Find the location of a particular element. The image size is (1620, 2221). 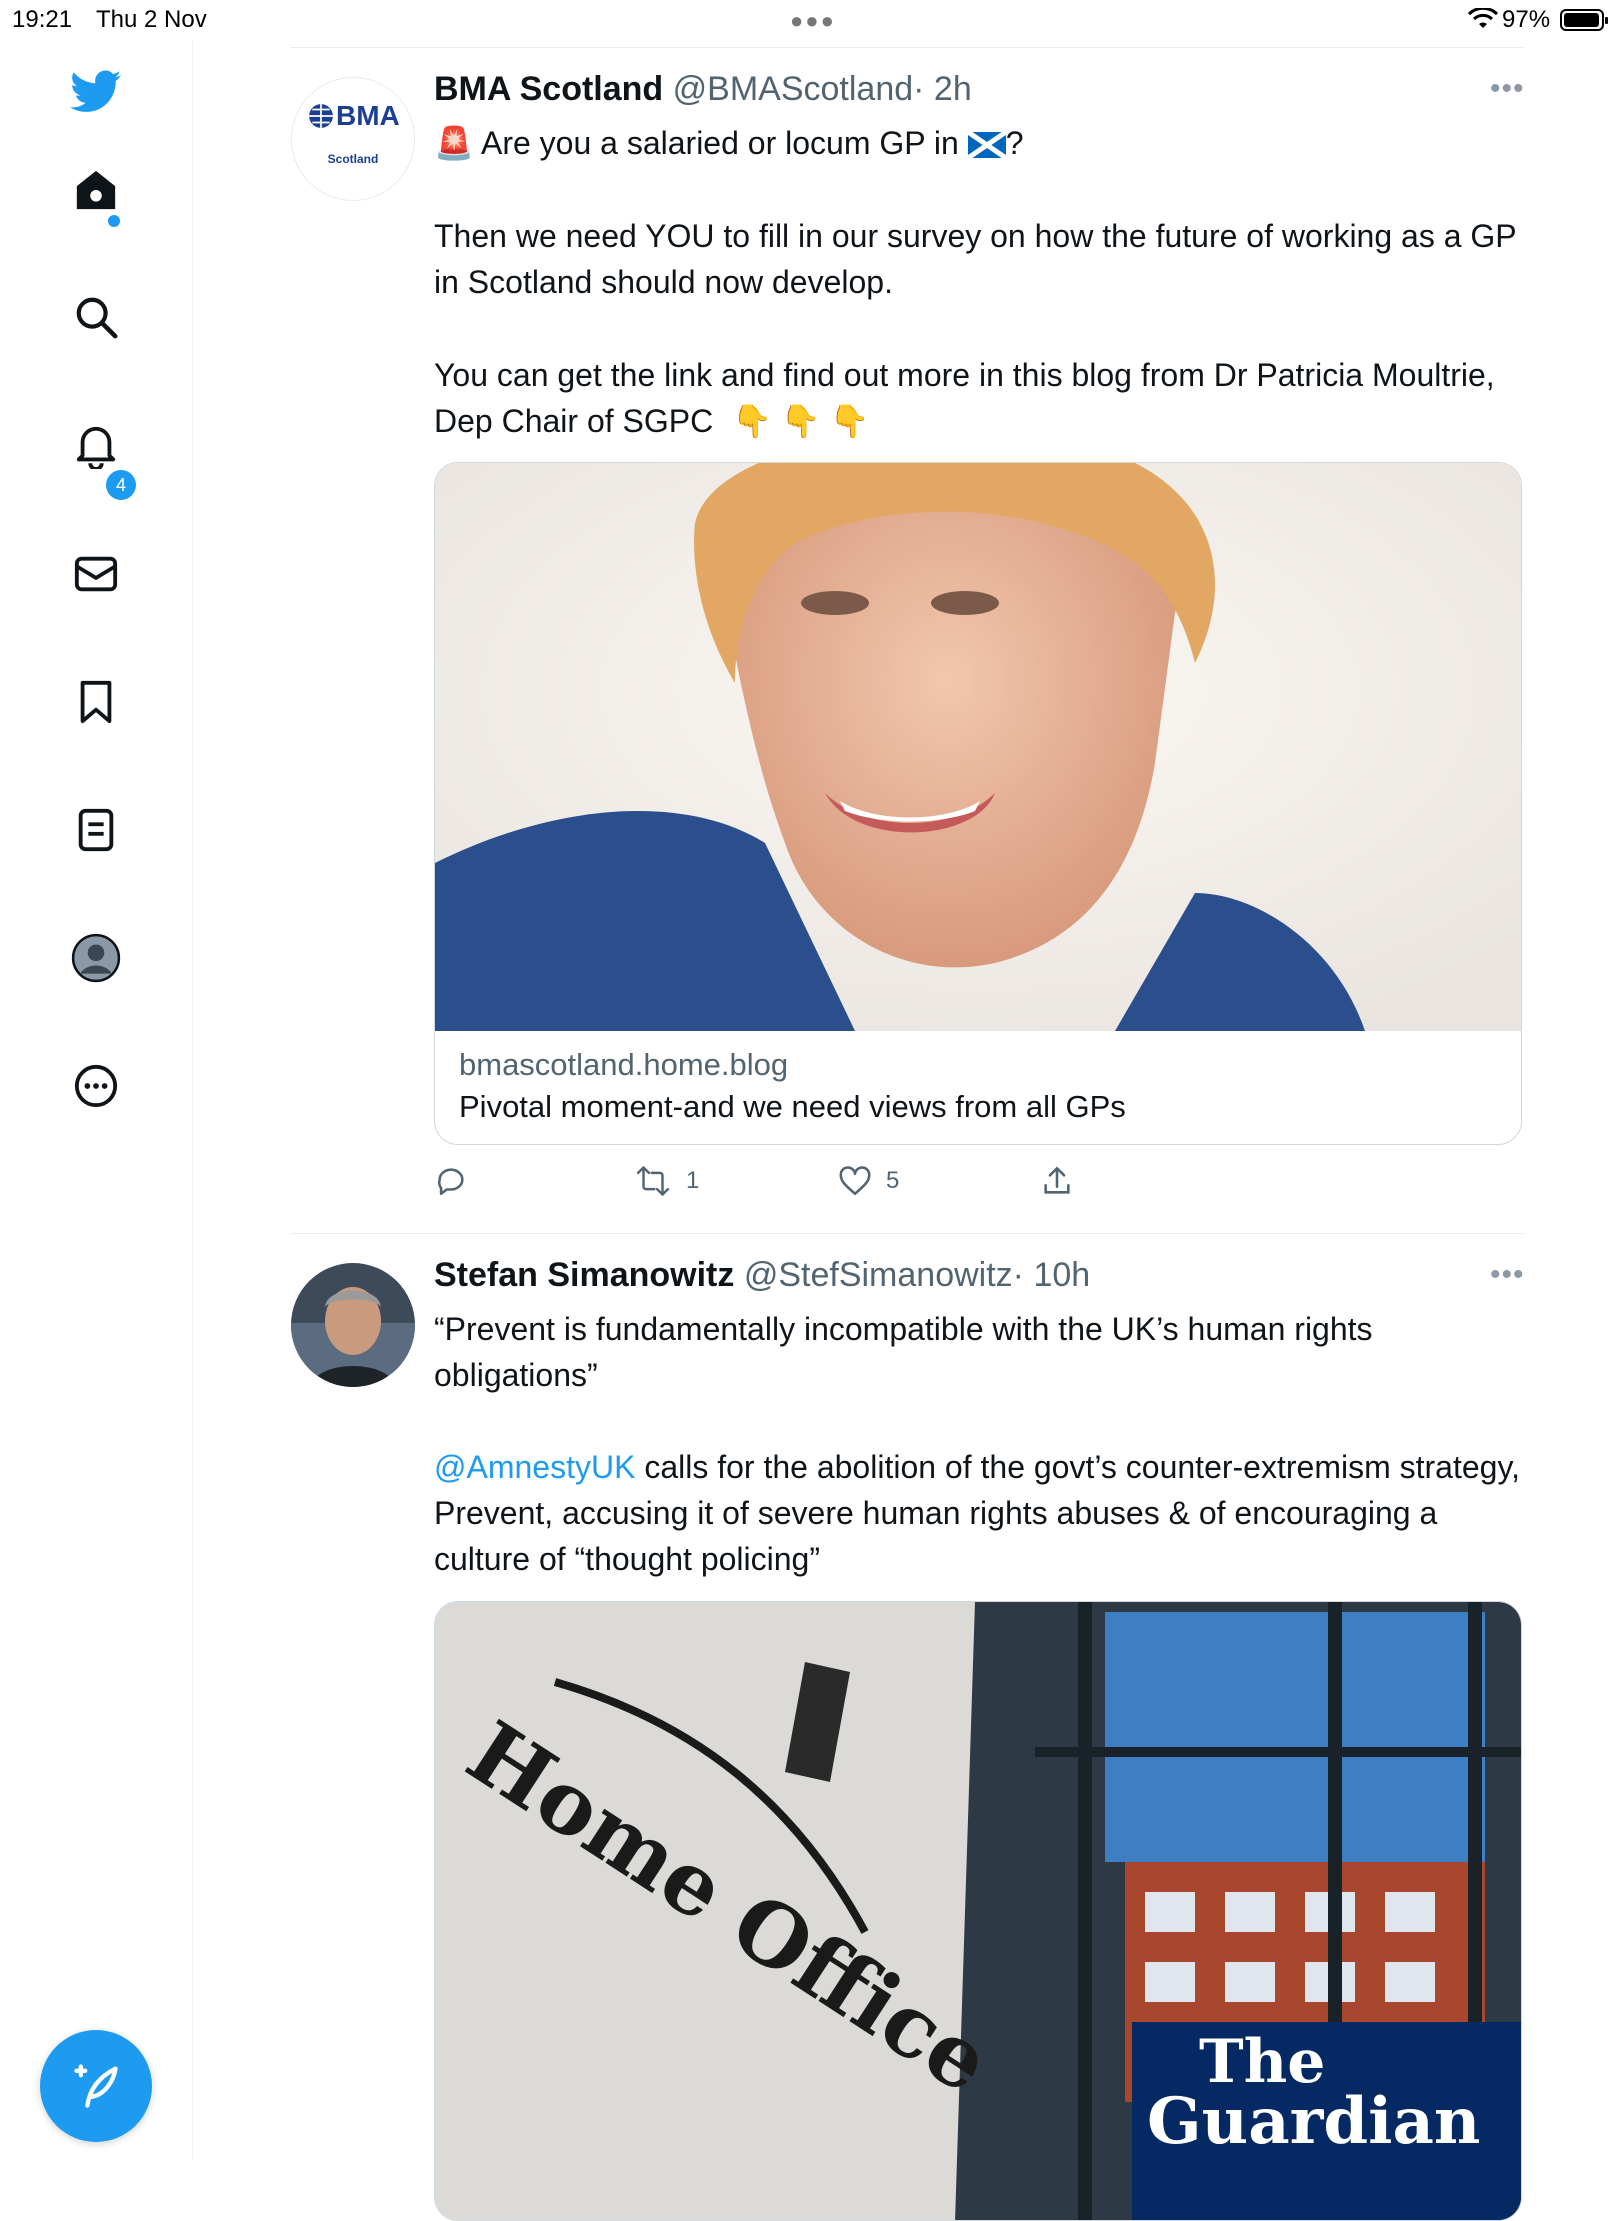

pointing-down-emoji-icon: 👇 👇 👇 is located at coordinates (801, 421).